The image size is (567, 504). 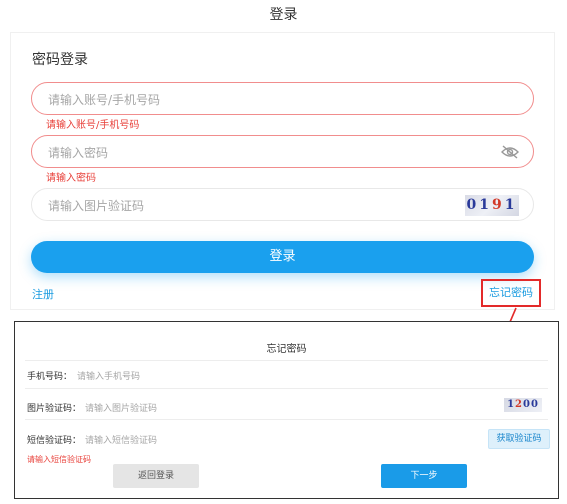 I want to click on register-link: 注册, so click(x=43, y=294).